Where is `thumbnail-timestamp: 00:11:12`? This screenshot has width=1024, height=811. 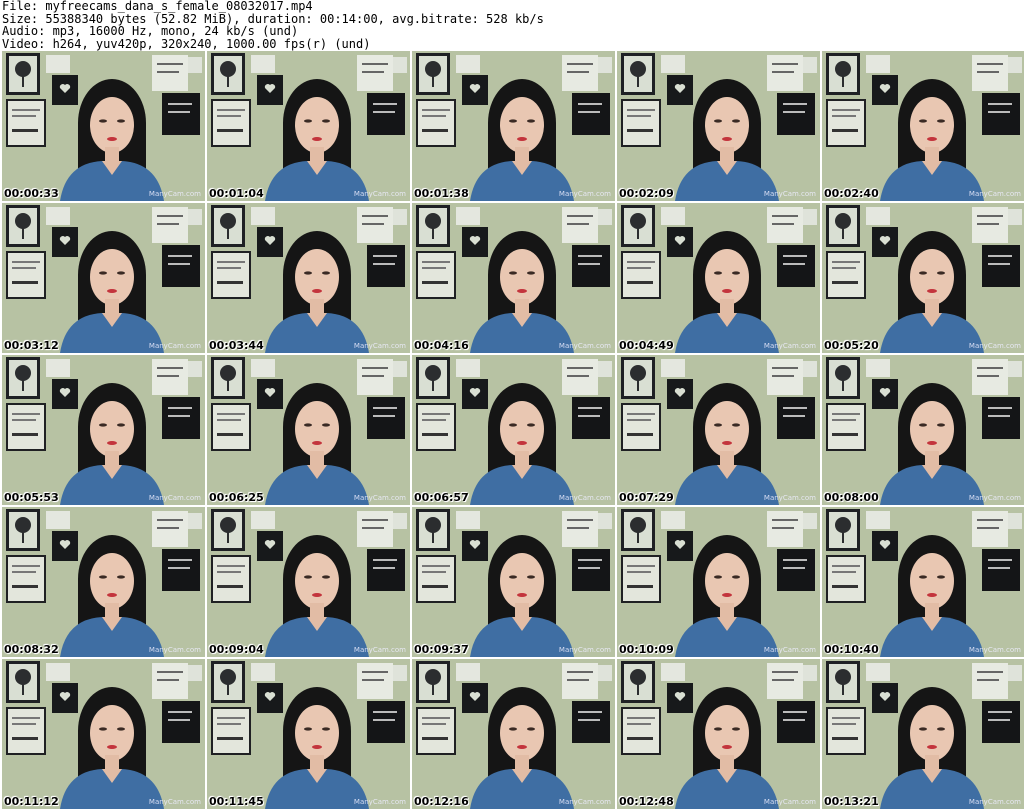 thumbnail-timestamp: 00:11:12 is located at coordinates (31, 801).